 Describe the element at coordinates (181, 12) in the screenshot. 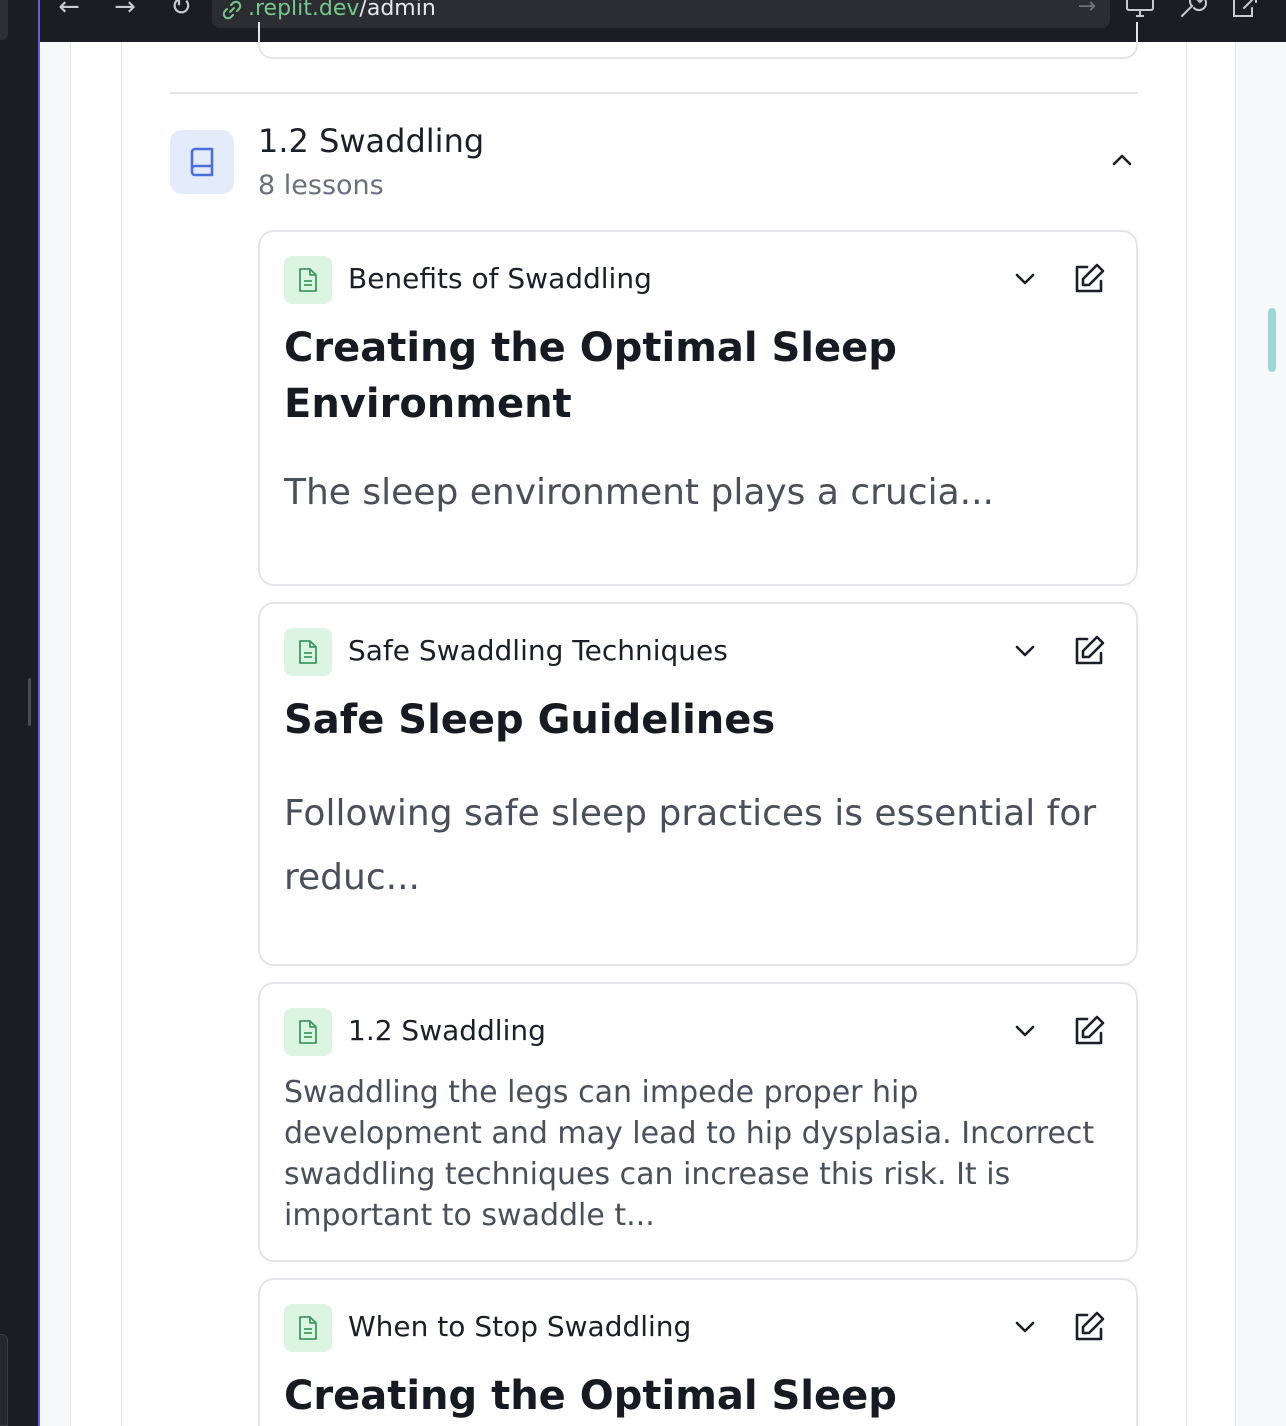

I see `reload-icon: ↻` at that location.